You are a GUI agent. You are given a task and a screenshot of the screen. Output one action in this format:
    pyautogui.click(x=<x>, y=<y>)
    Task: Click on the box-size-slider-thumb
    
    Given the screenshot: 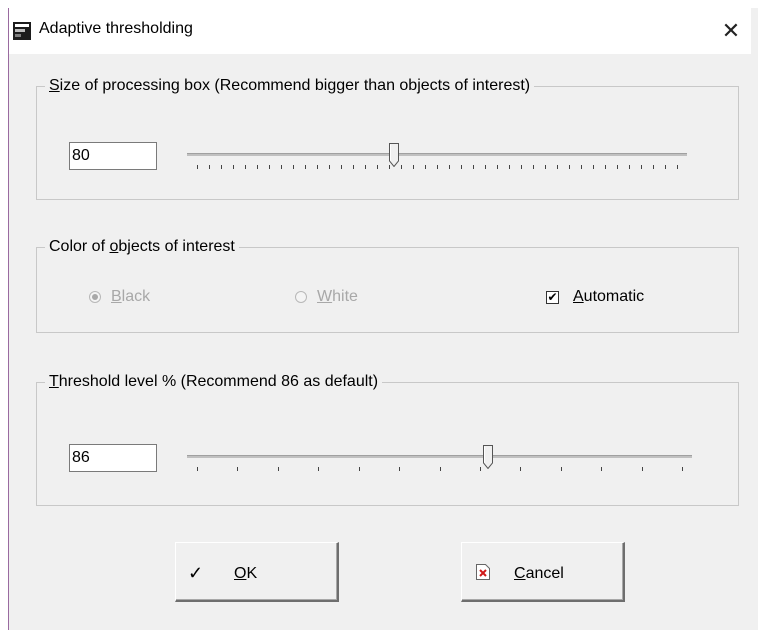 What is the action you would take?
    pyautogui.click(x=394, y=155)
    